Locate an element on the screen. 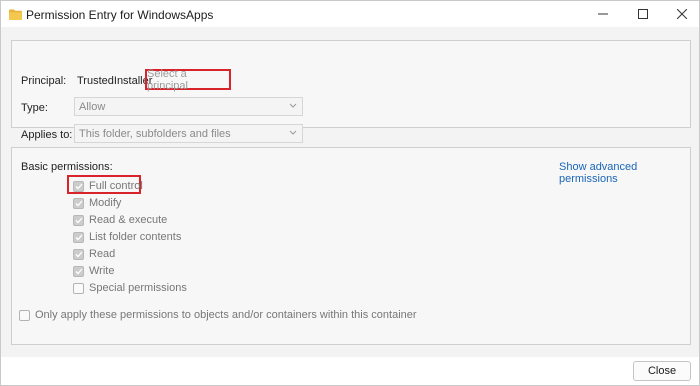 Image resolution: width=700 pixels, height=386 pixels. minimize-button is located at coordinates (603, 14).